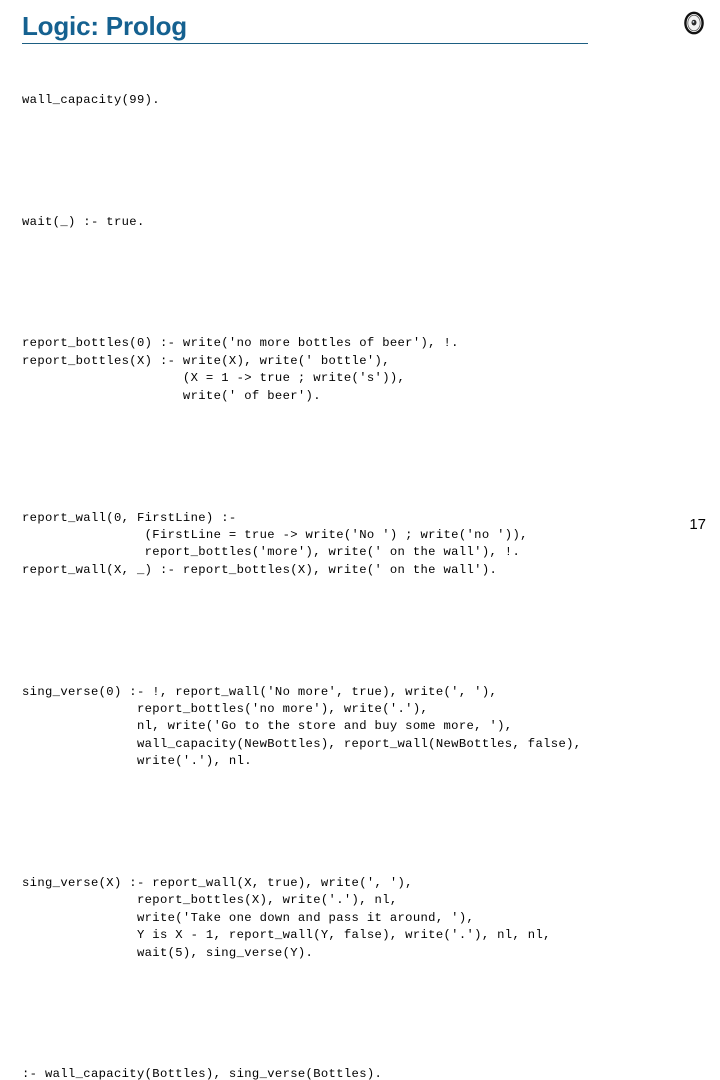  Describe the element at coordinates (697, 524) in the screenshot. I see `page-number: 17` at that location.